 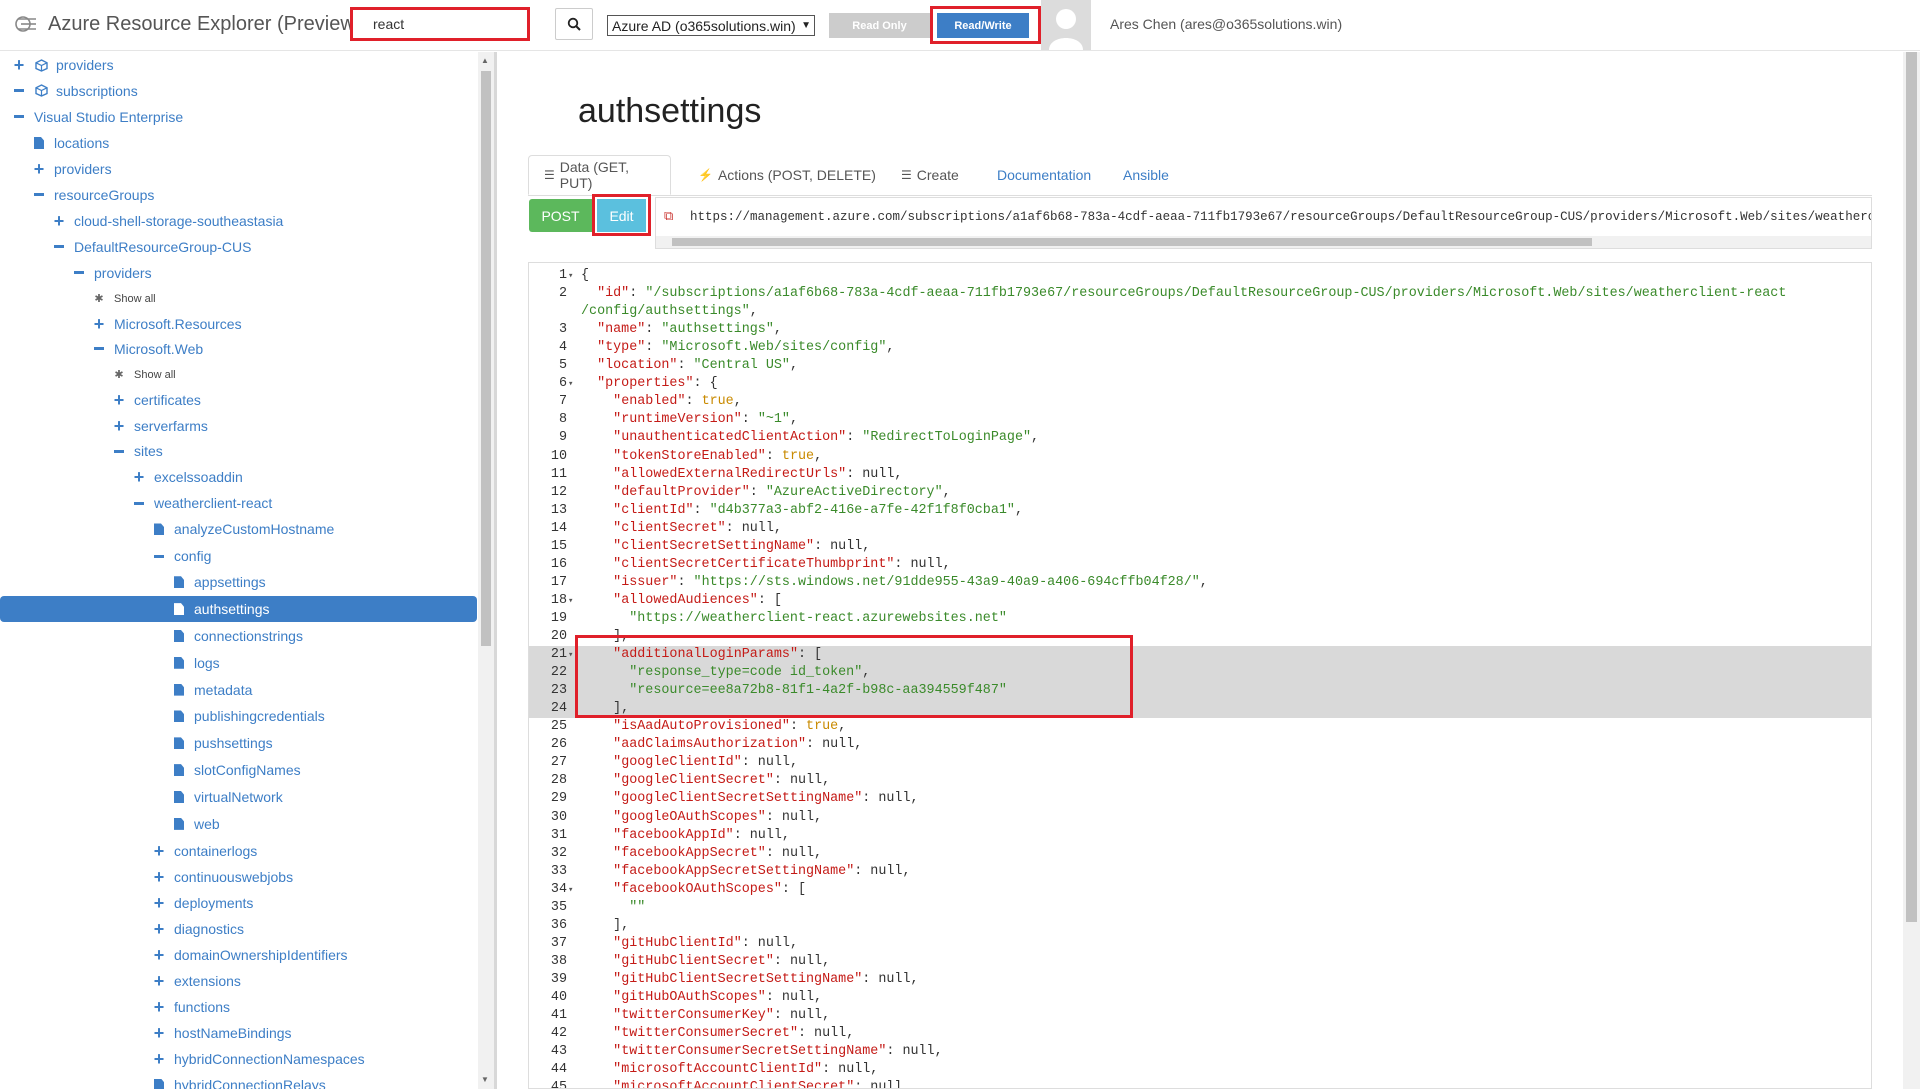 What do you see at coordinates (1200, 1070) in the screenshot?
I see `code-line: 44 "microsoftAccountClientId": null,` at bounding box center [1200, 1070].